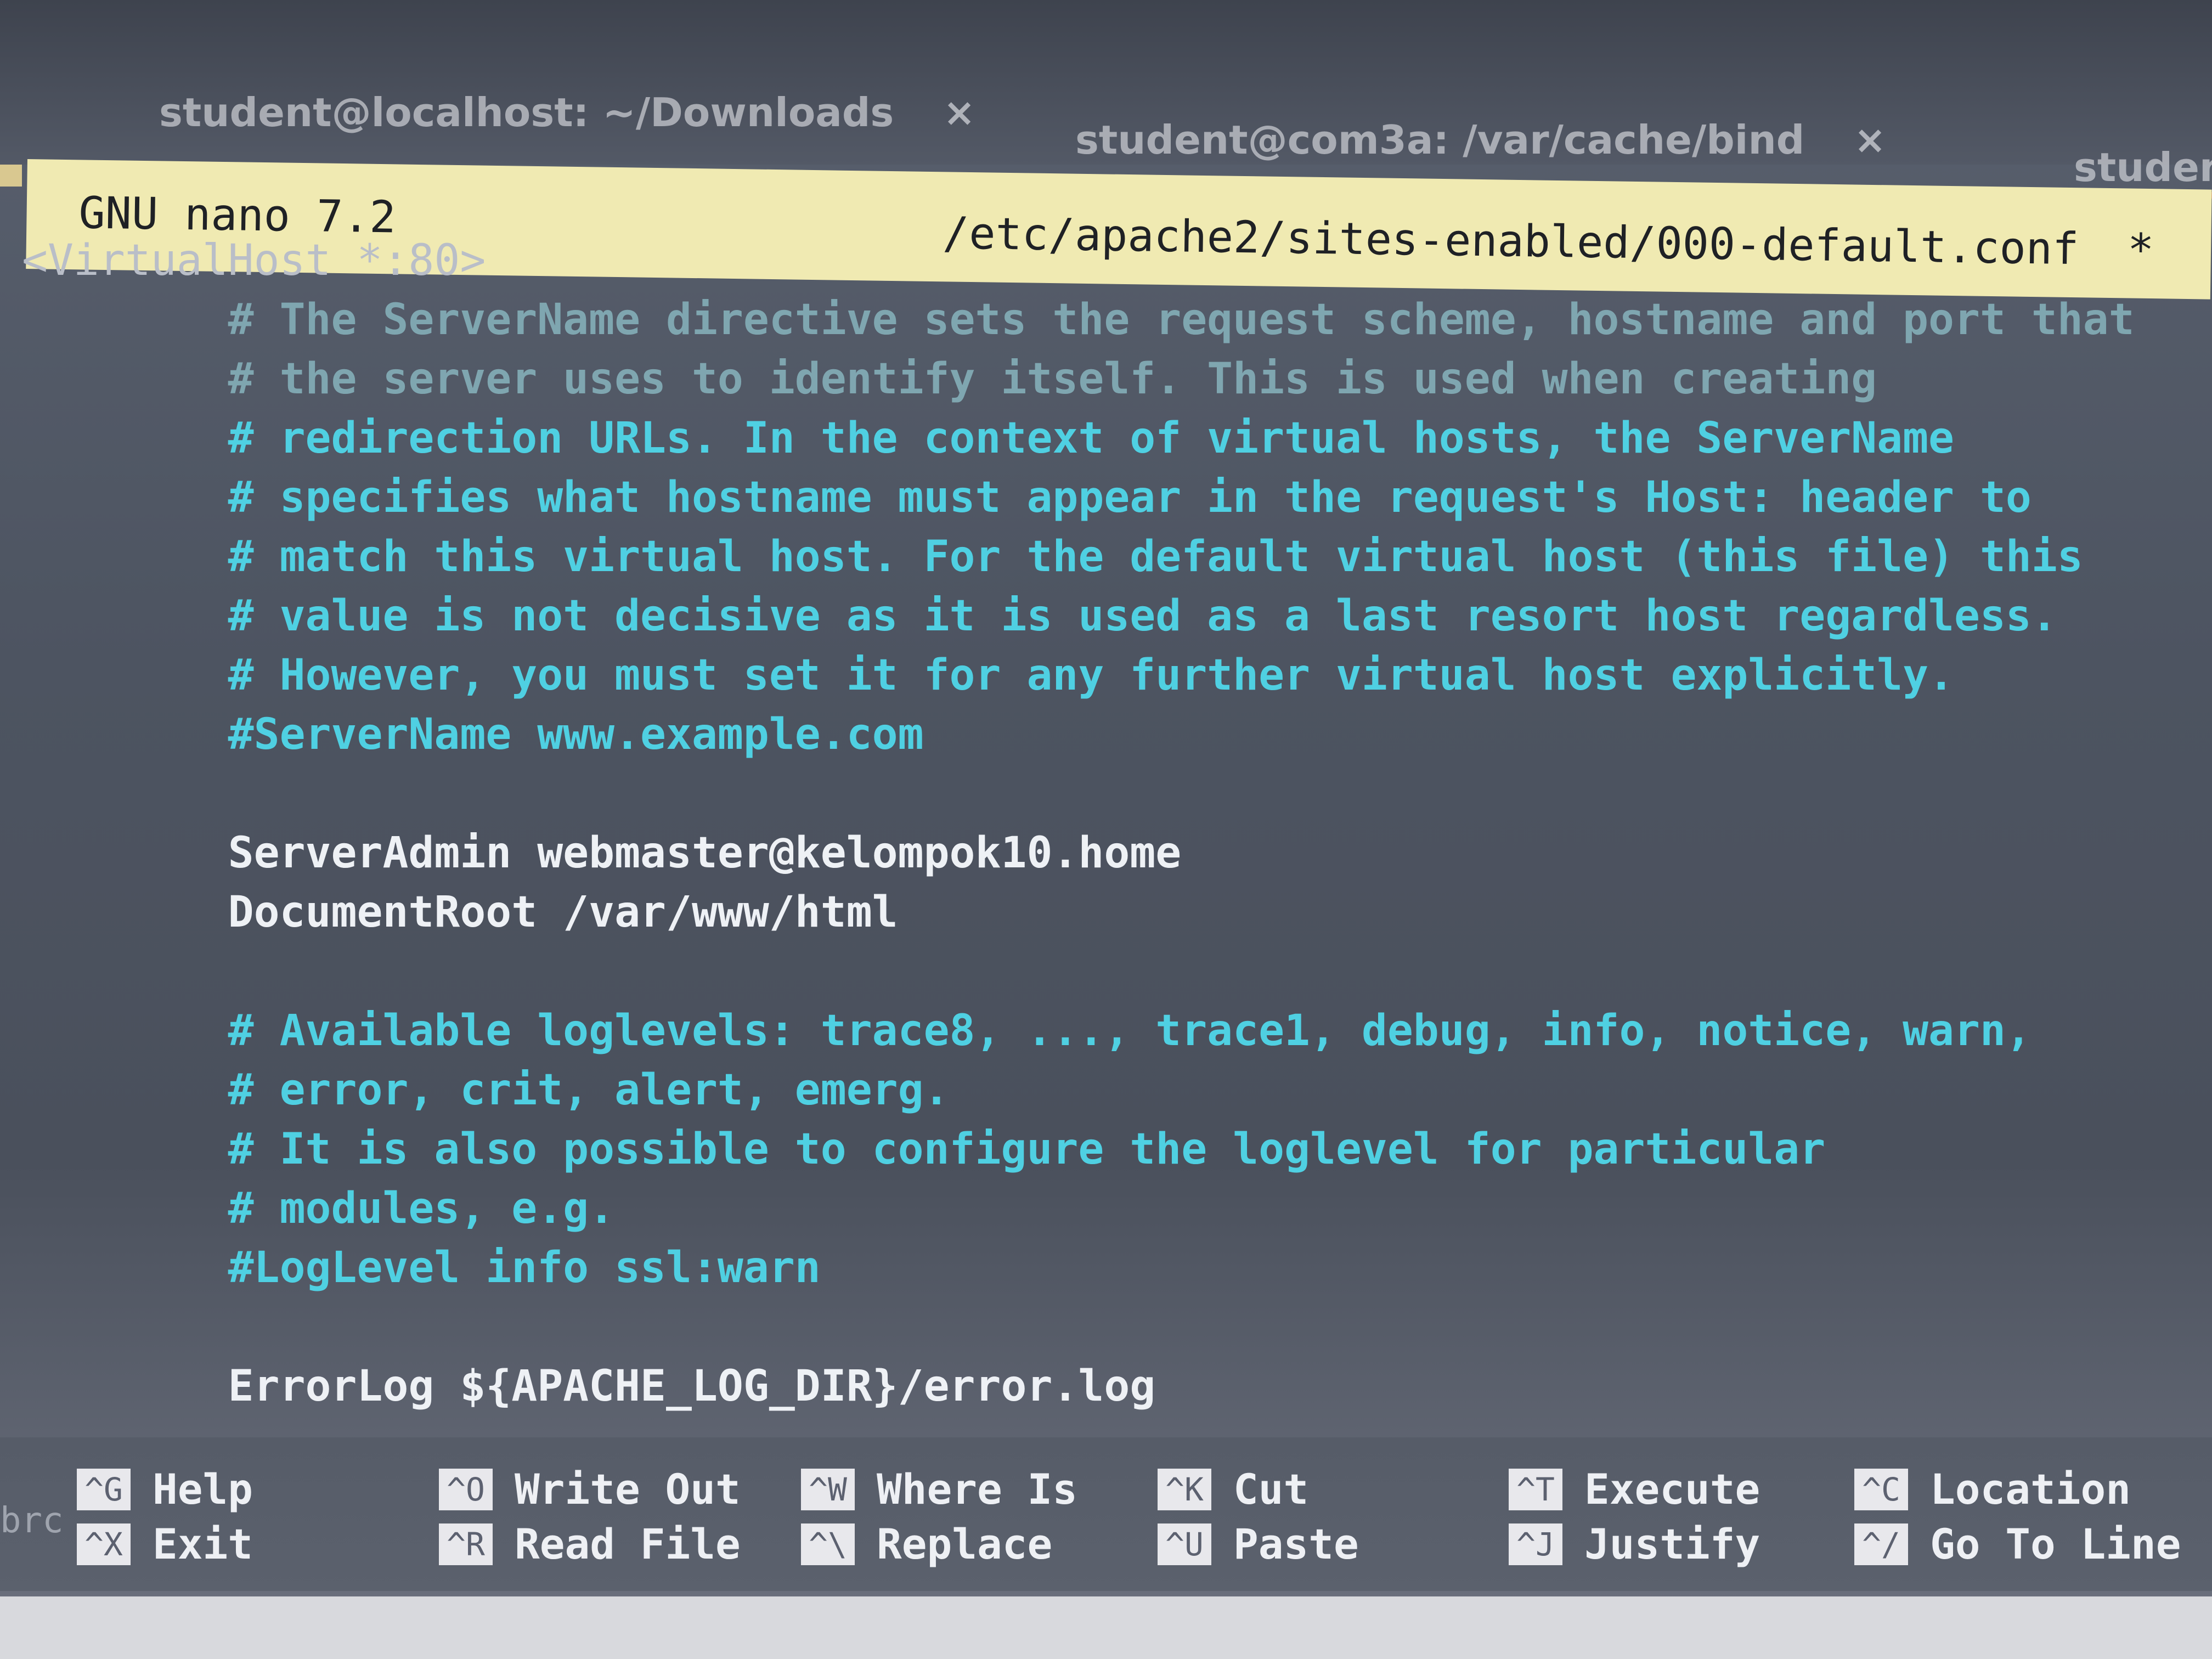 The height and width of the screenshot is (1659, 2212). What do you see at coordinates (978, 1489) in the screenshot?
I see `shortcut-label: Where Is` at bounding box center [978, 1489].